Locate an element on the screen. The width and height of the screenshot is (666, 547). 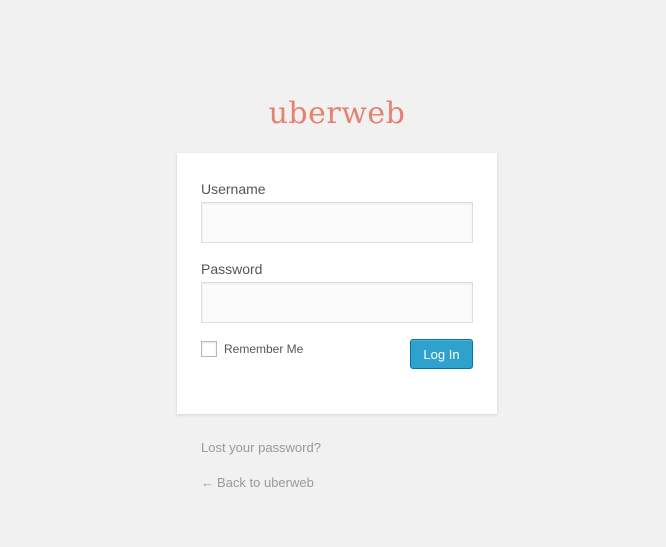
remember-me: Remember Me is located at coordinates (252, 349).